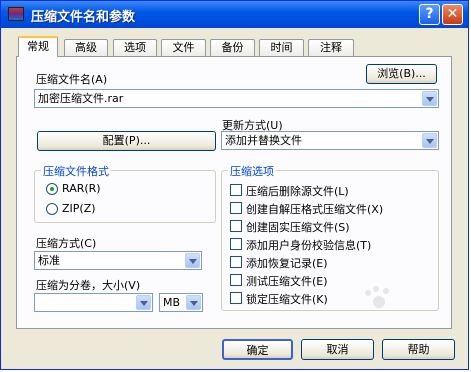  I want to click on winrar-icon, so click(16, 14).